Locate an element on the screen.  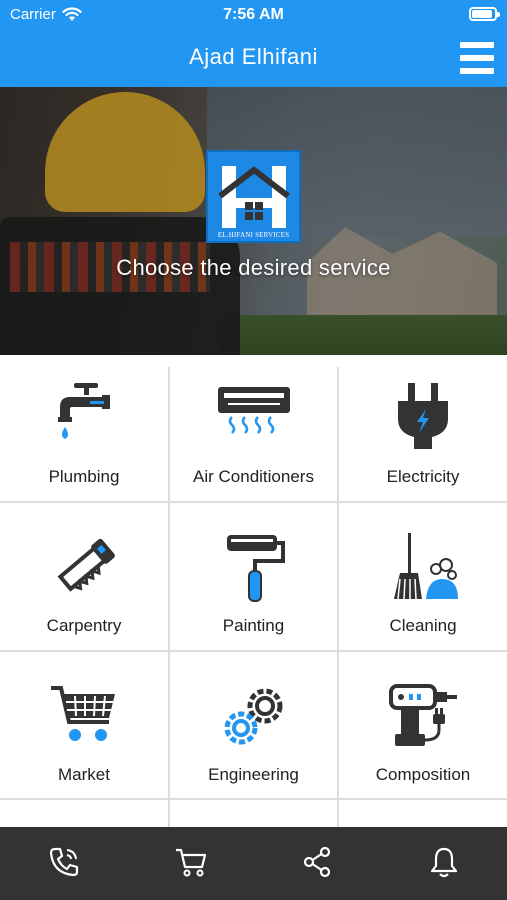
drill-icon is located at coordinates (423, 715).